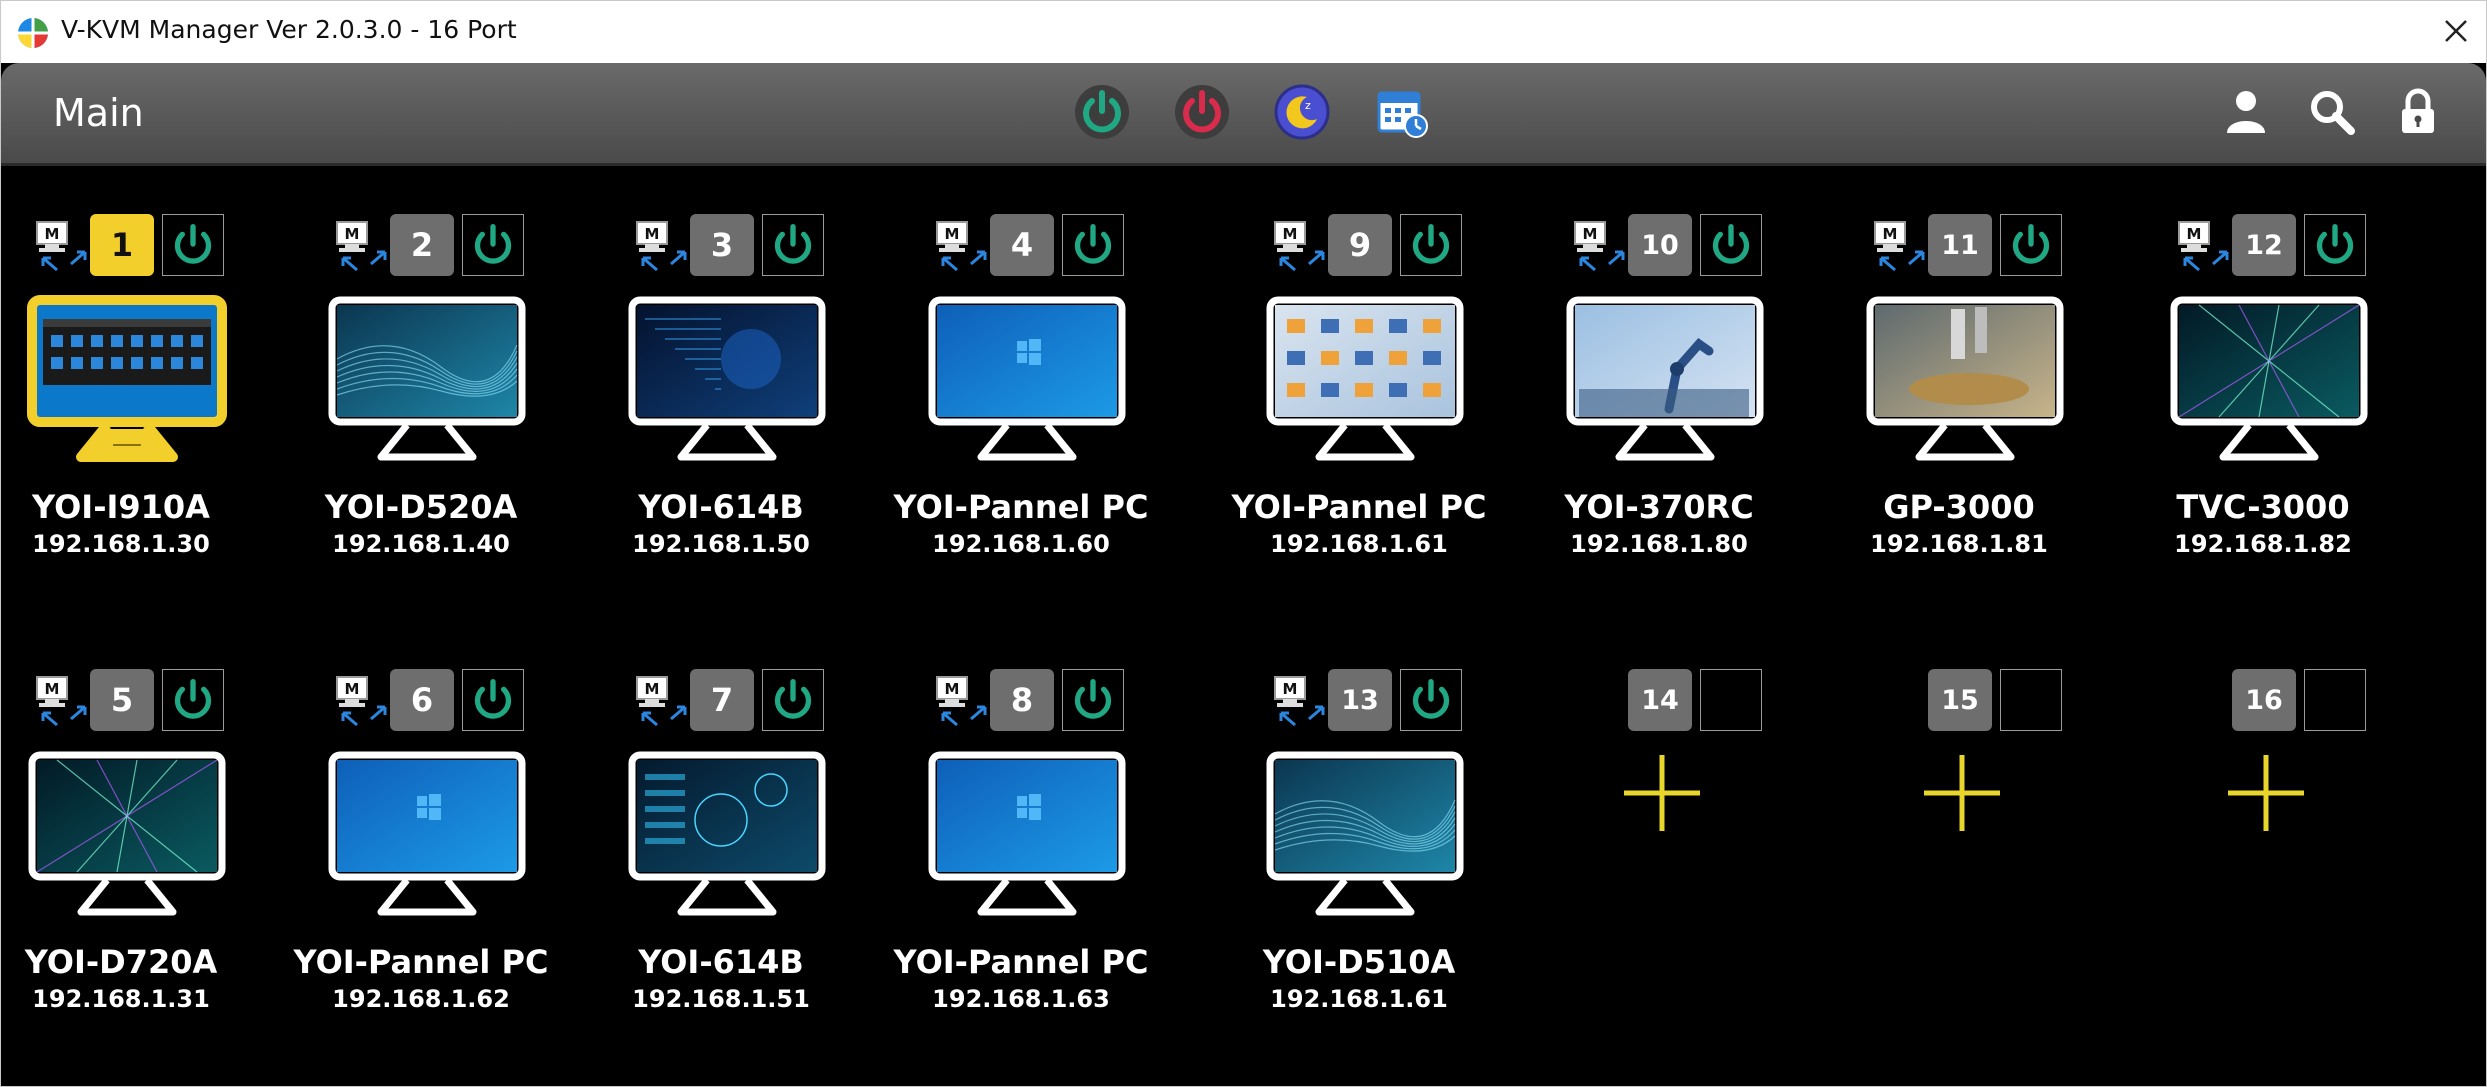  Describe the element at coordinates (289, 29) in the screenshot. I see `window-title: V-KVM Manager Ver 2.0.3.0 - 16 Port` at that location.